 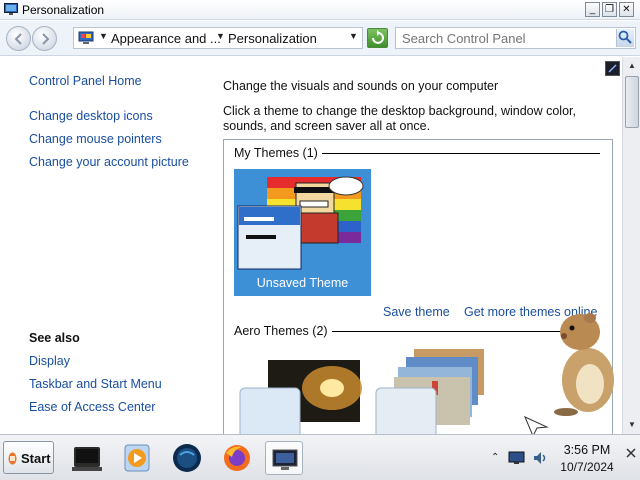 I want to click on media-player-icon, so click(x=137, y=458).